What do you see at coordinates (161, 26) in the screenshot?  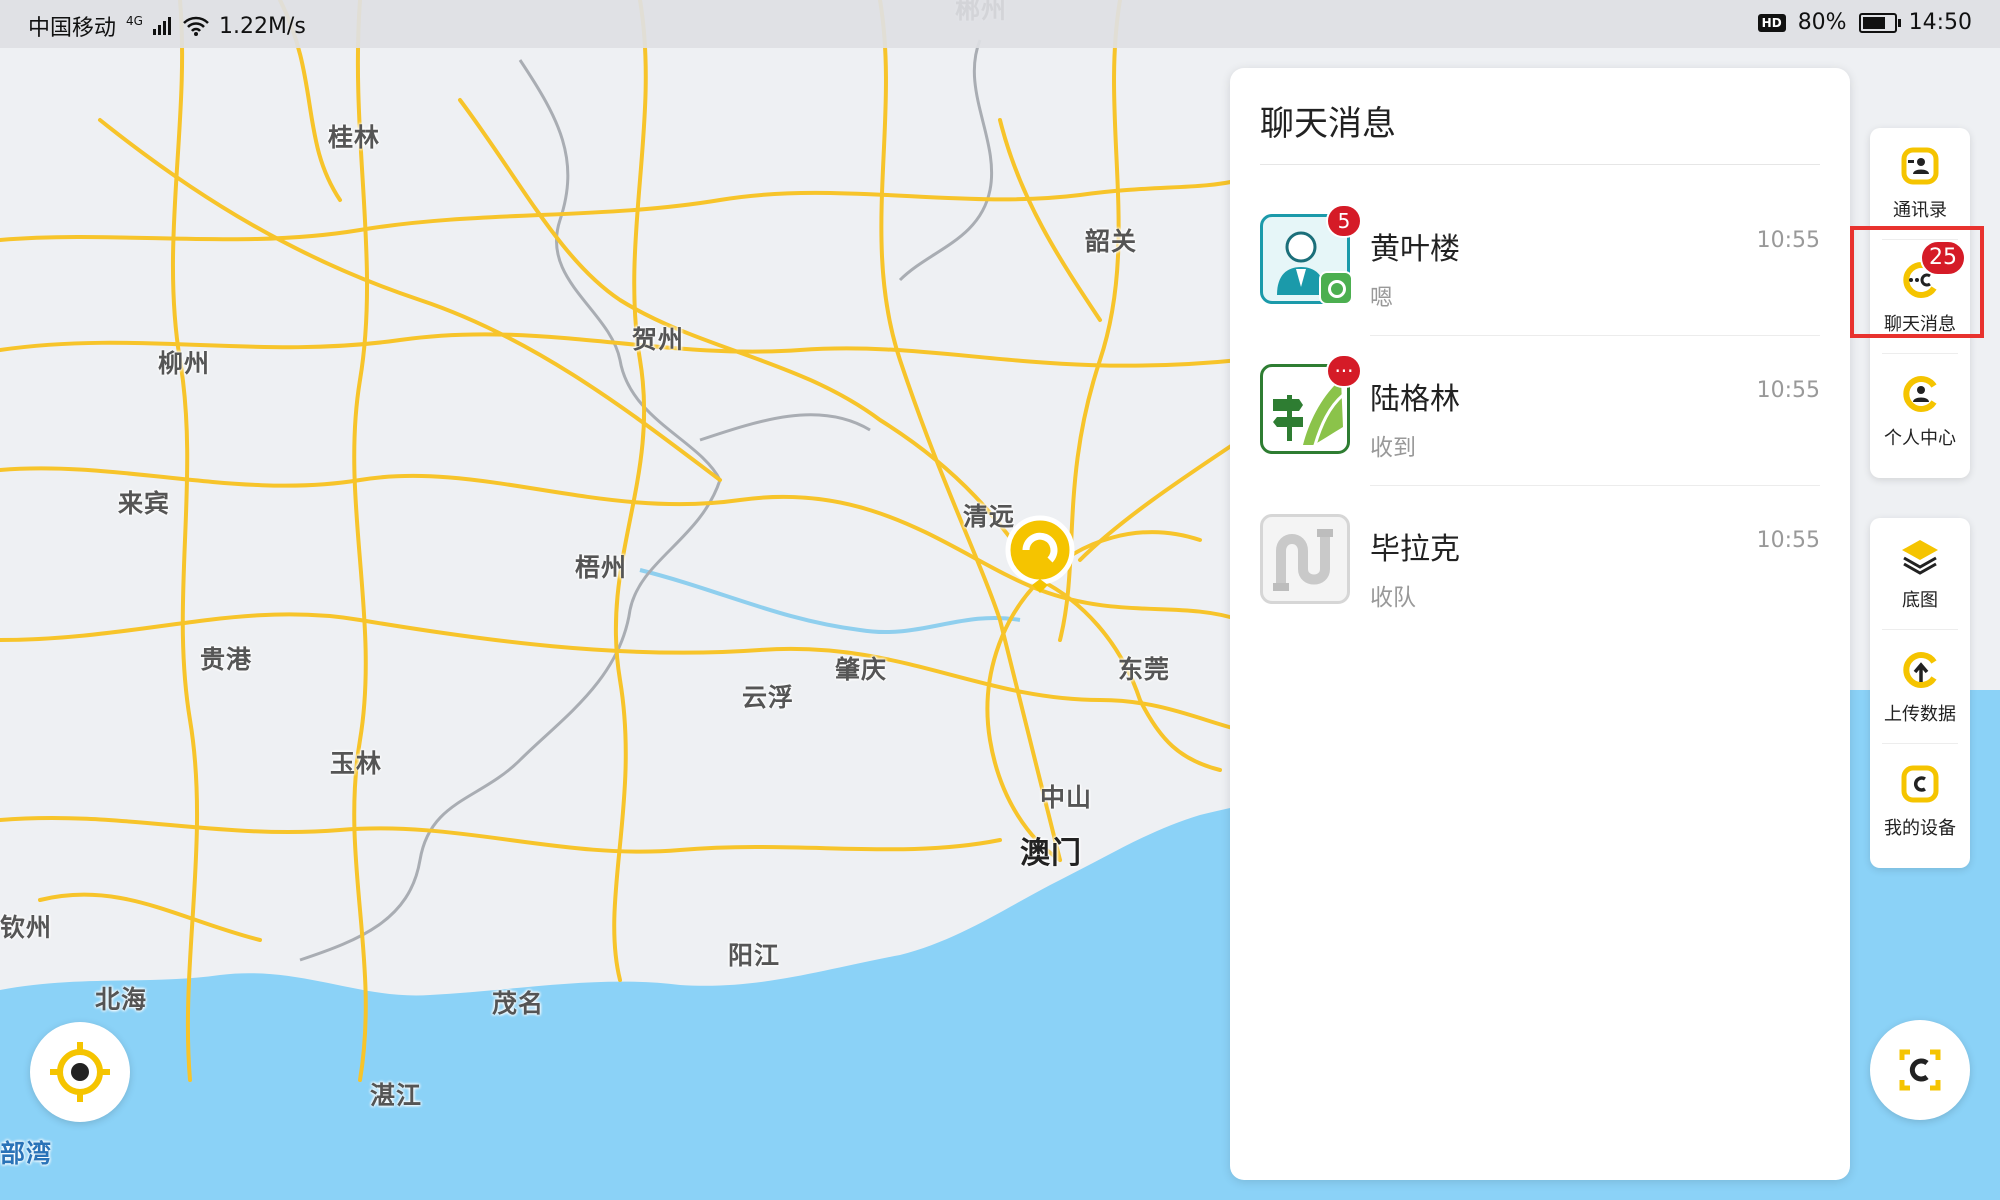 I see `signal-icon` at bounding box center [161, 26].